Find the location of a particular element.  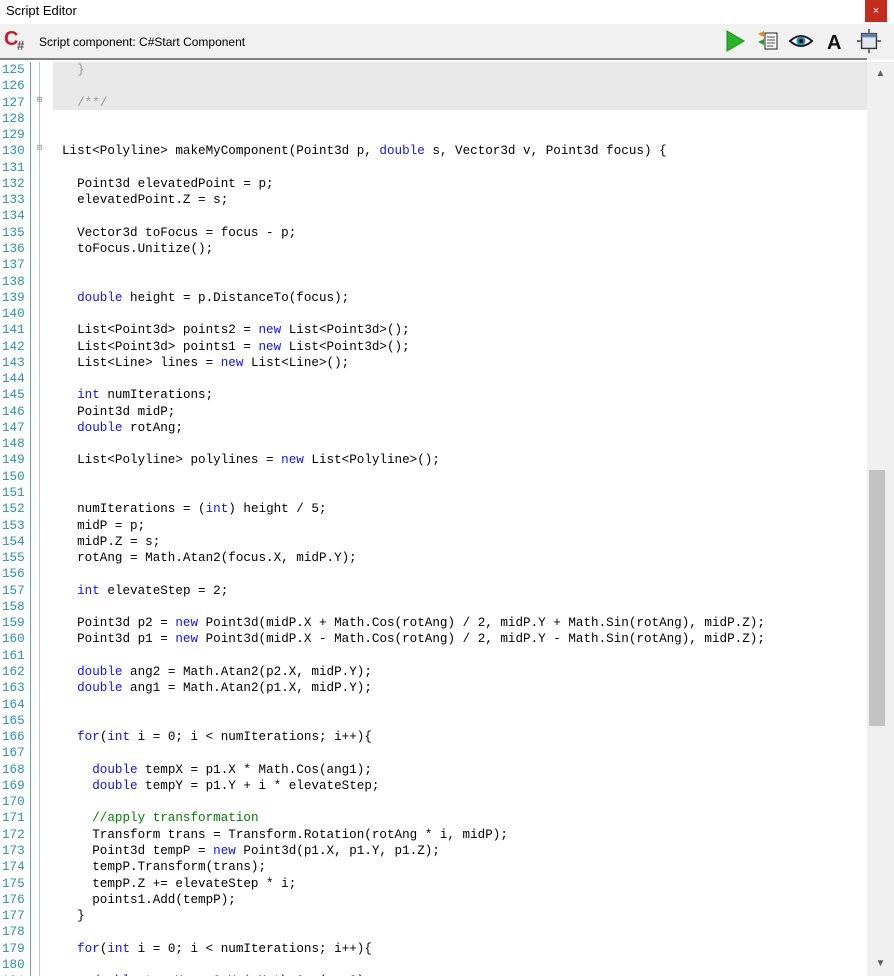

code-line: 131 is located at coordinates (433, 168).